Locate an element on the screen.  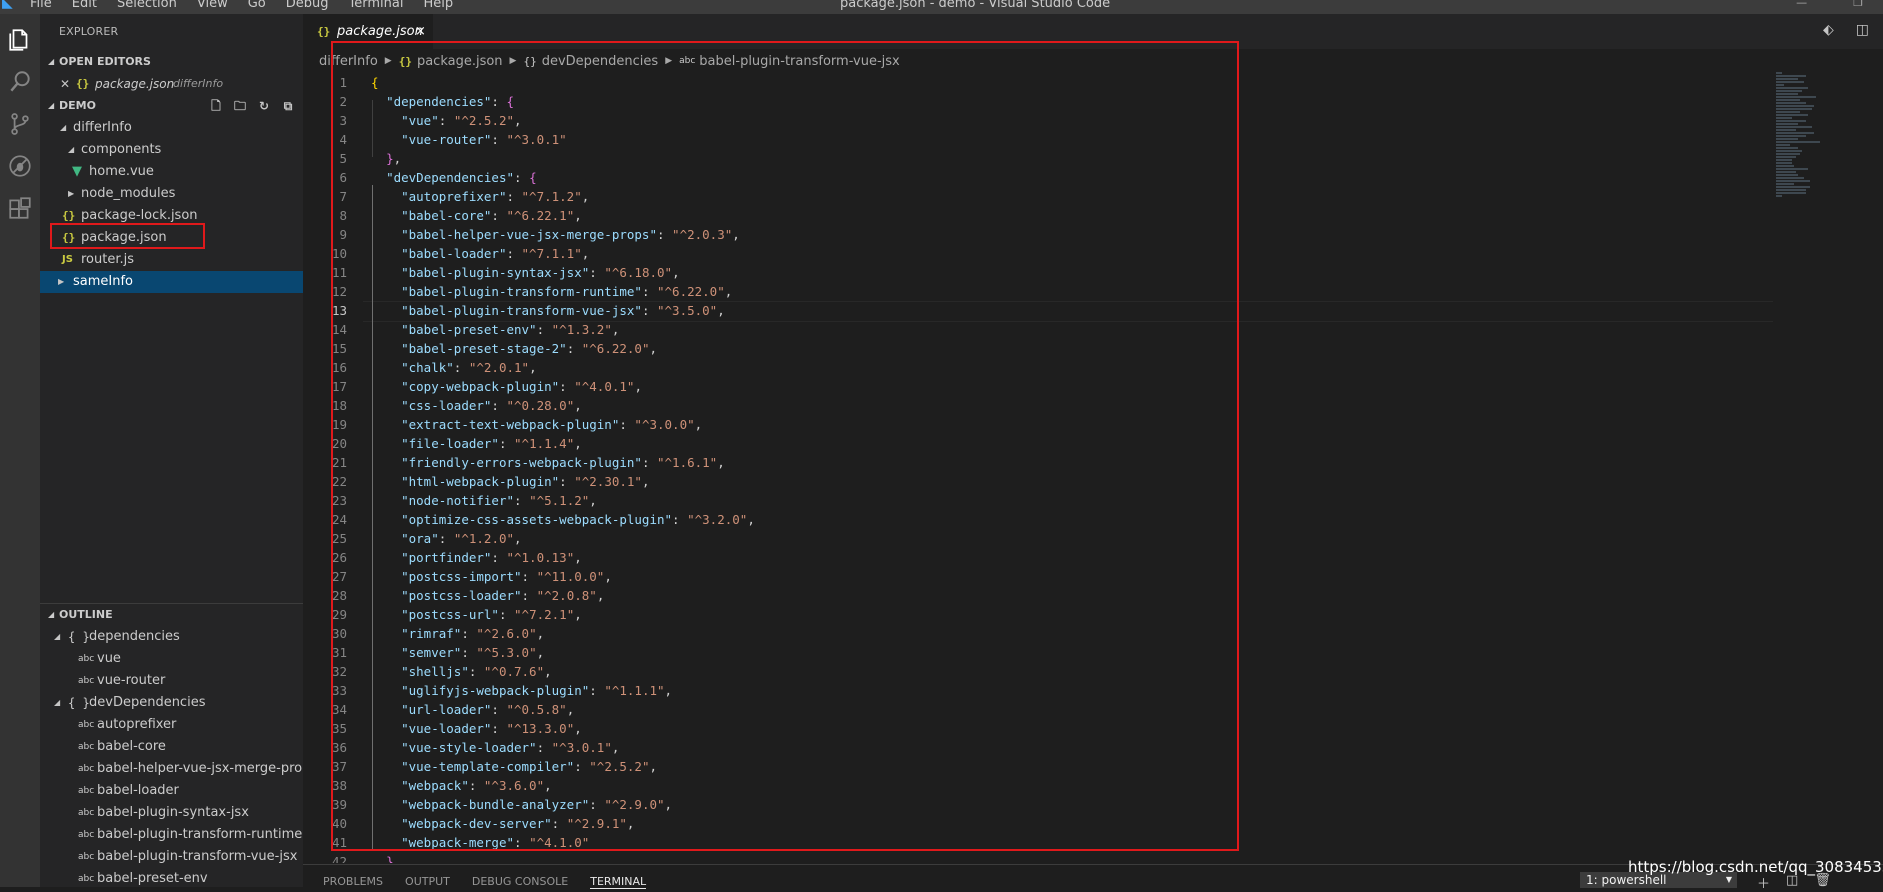
collapse-all-icon: ⧉ is located at coordinates (288, 106).